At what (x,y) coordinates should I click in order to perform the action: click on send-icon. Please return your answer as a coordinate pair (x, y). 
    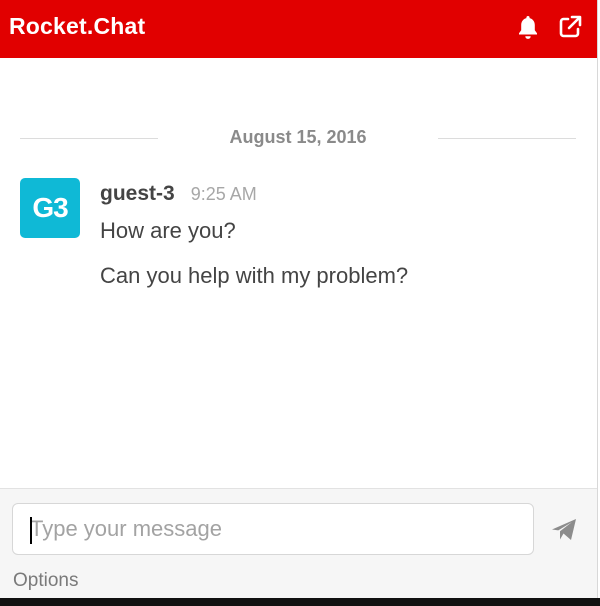
    Looking at the image, I should click on (564, 530).